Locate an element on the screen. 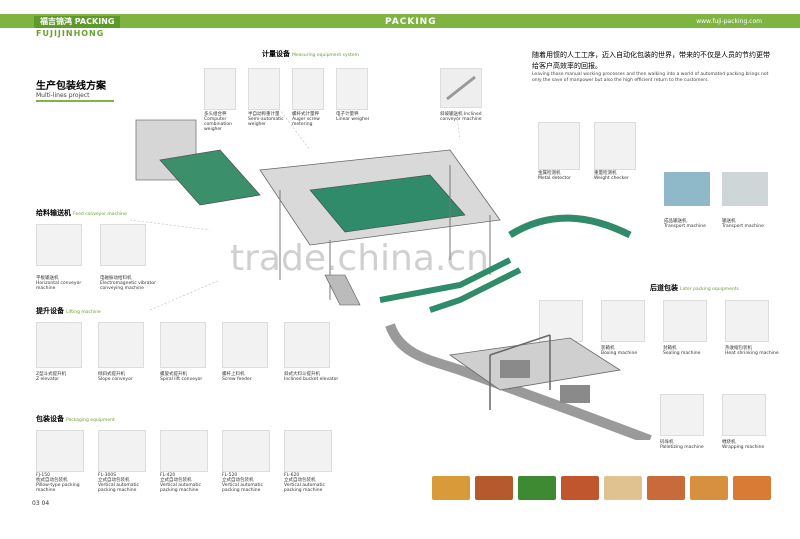  section-weighing: 计量设备 Measuring equipment system is located at coordinates (310, 54).